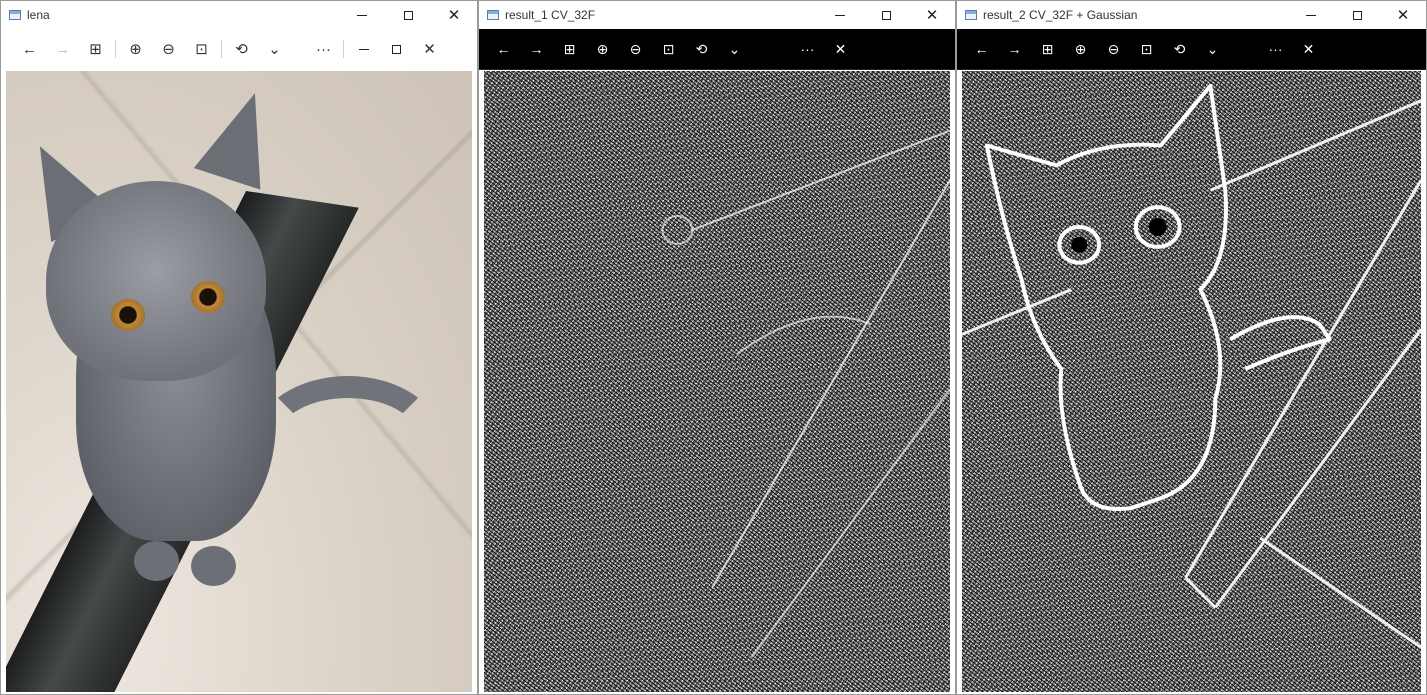 The height and width of the screenshot is (695, 1427). I want to click on title-bar: lena ✕, so click(239, 15).